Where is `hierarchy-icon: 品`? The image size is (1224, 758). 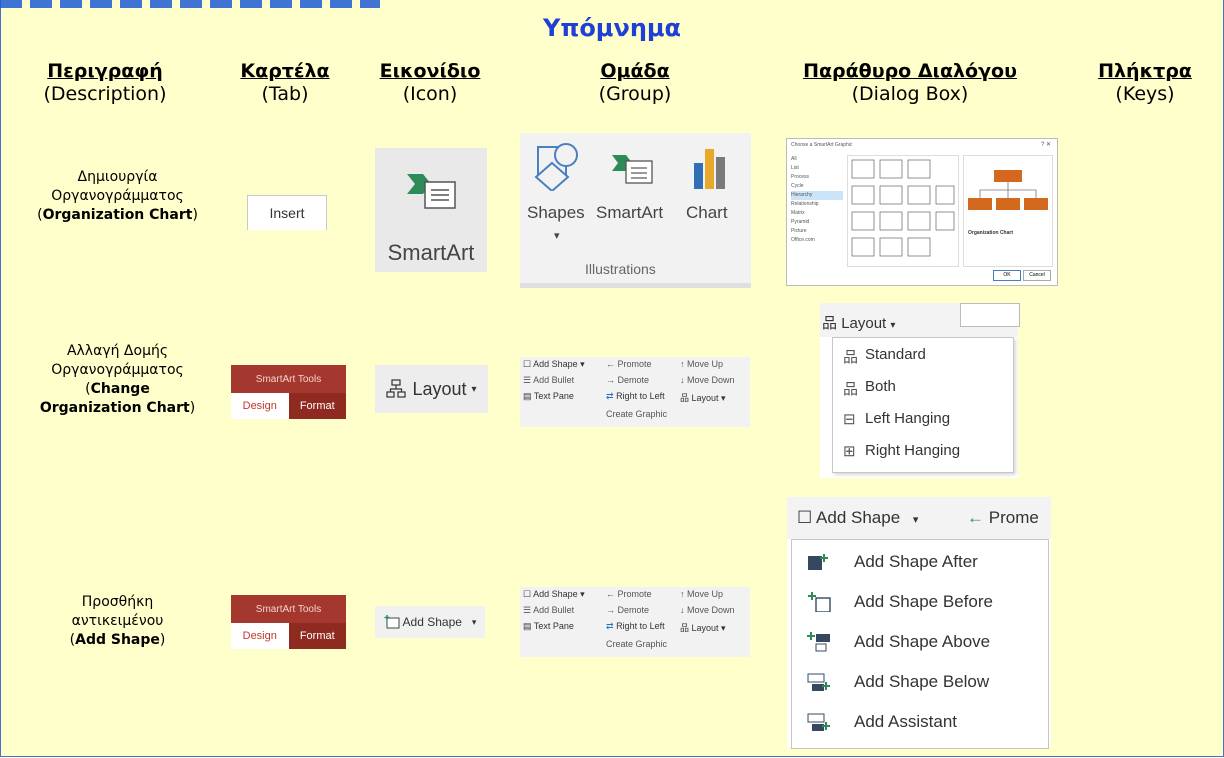 hierarchy-icon: 品 is located at coordinates (830, 323).